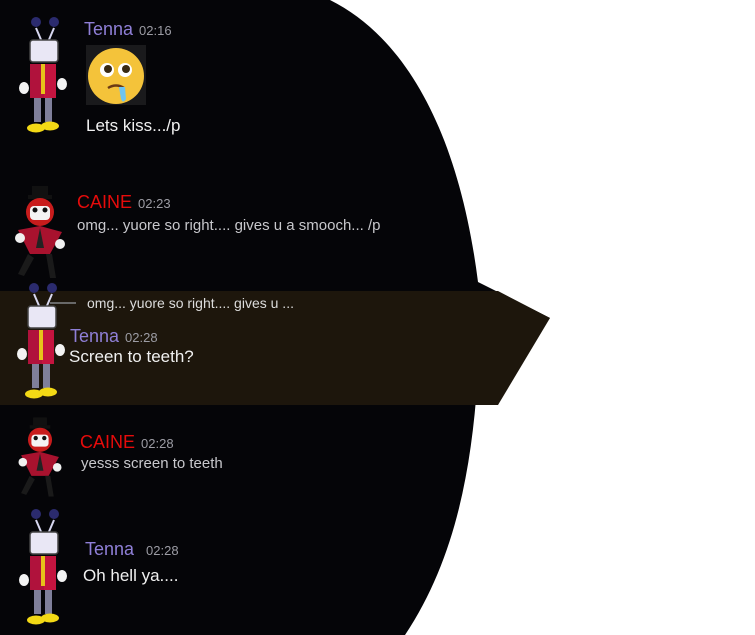 The height and width of the screenshot is (635, 755). What do you see at coordinates (152, 463) in the screenshot?
I see `message-text: yesss screen to teeth` at bounding box center [152, 463].